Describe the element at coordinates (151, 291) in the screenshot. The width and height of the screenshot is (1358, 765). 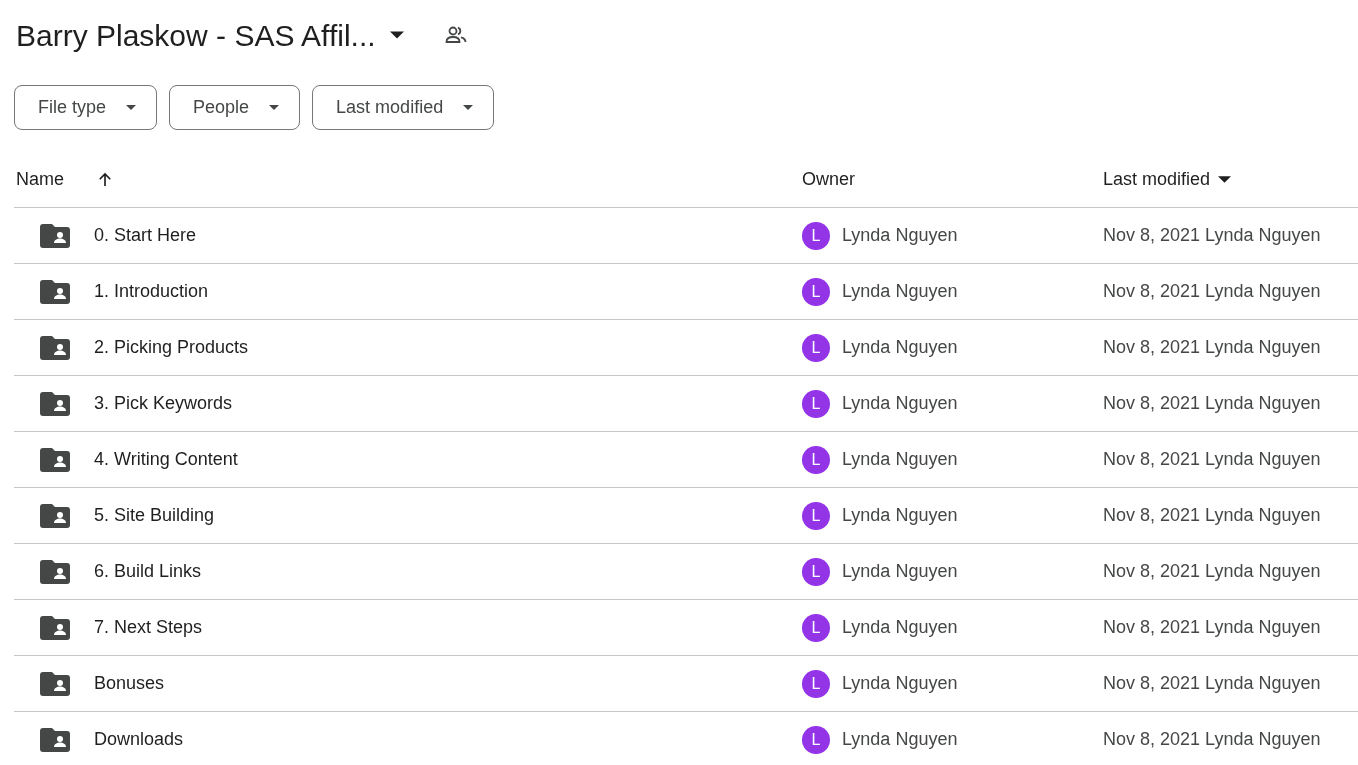
I see `folder-name: 1. Introduction` at that location.